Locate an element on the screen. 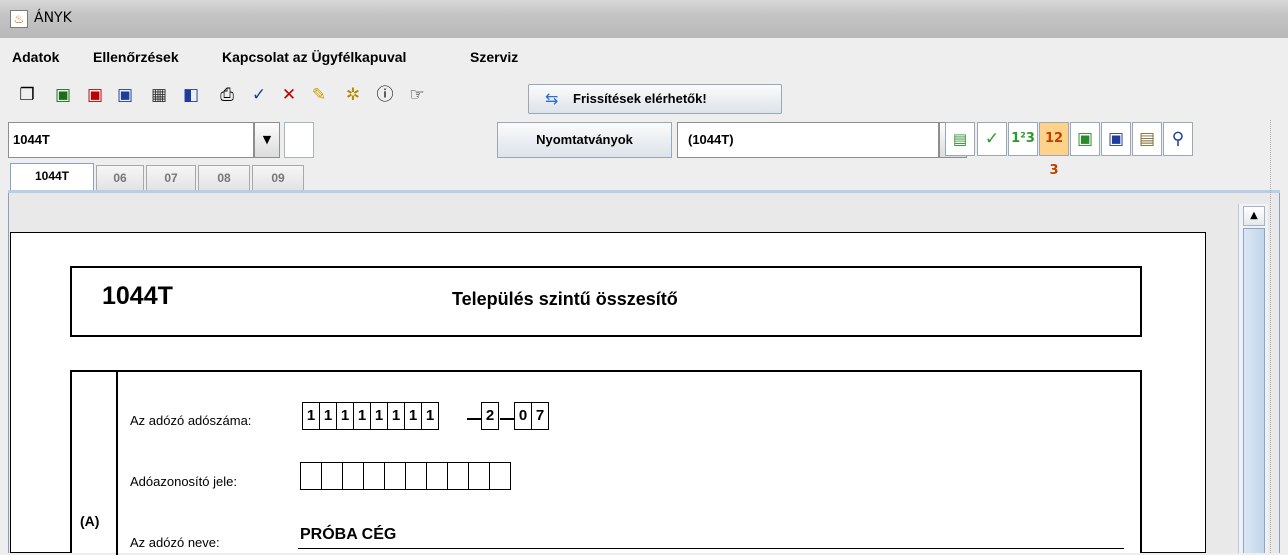  vertical-scrollbar: ▲ is located at coordinates (1253, 378).